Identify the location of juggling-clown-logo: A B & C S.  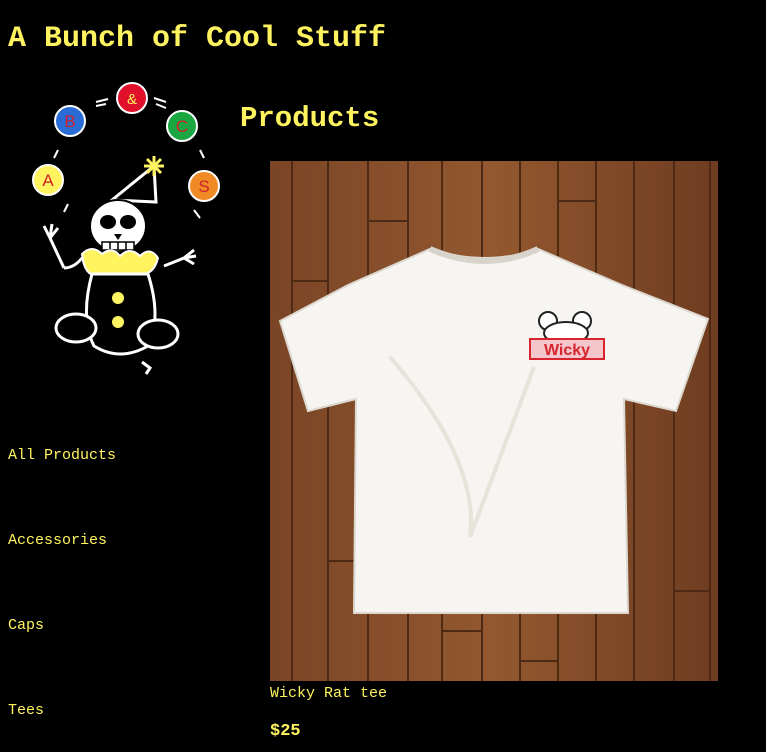
(126, 228).